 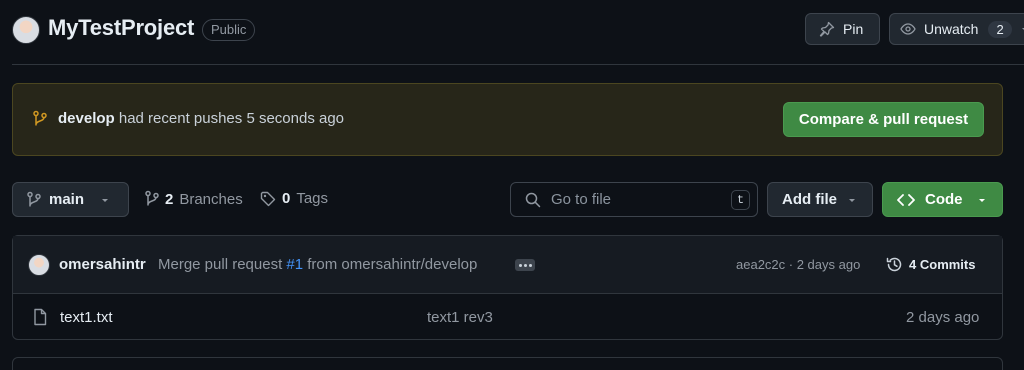 I want to click on owner-avatar, so click(x=26, y=30).